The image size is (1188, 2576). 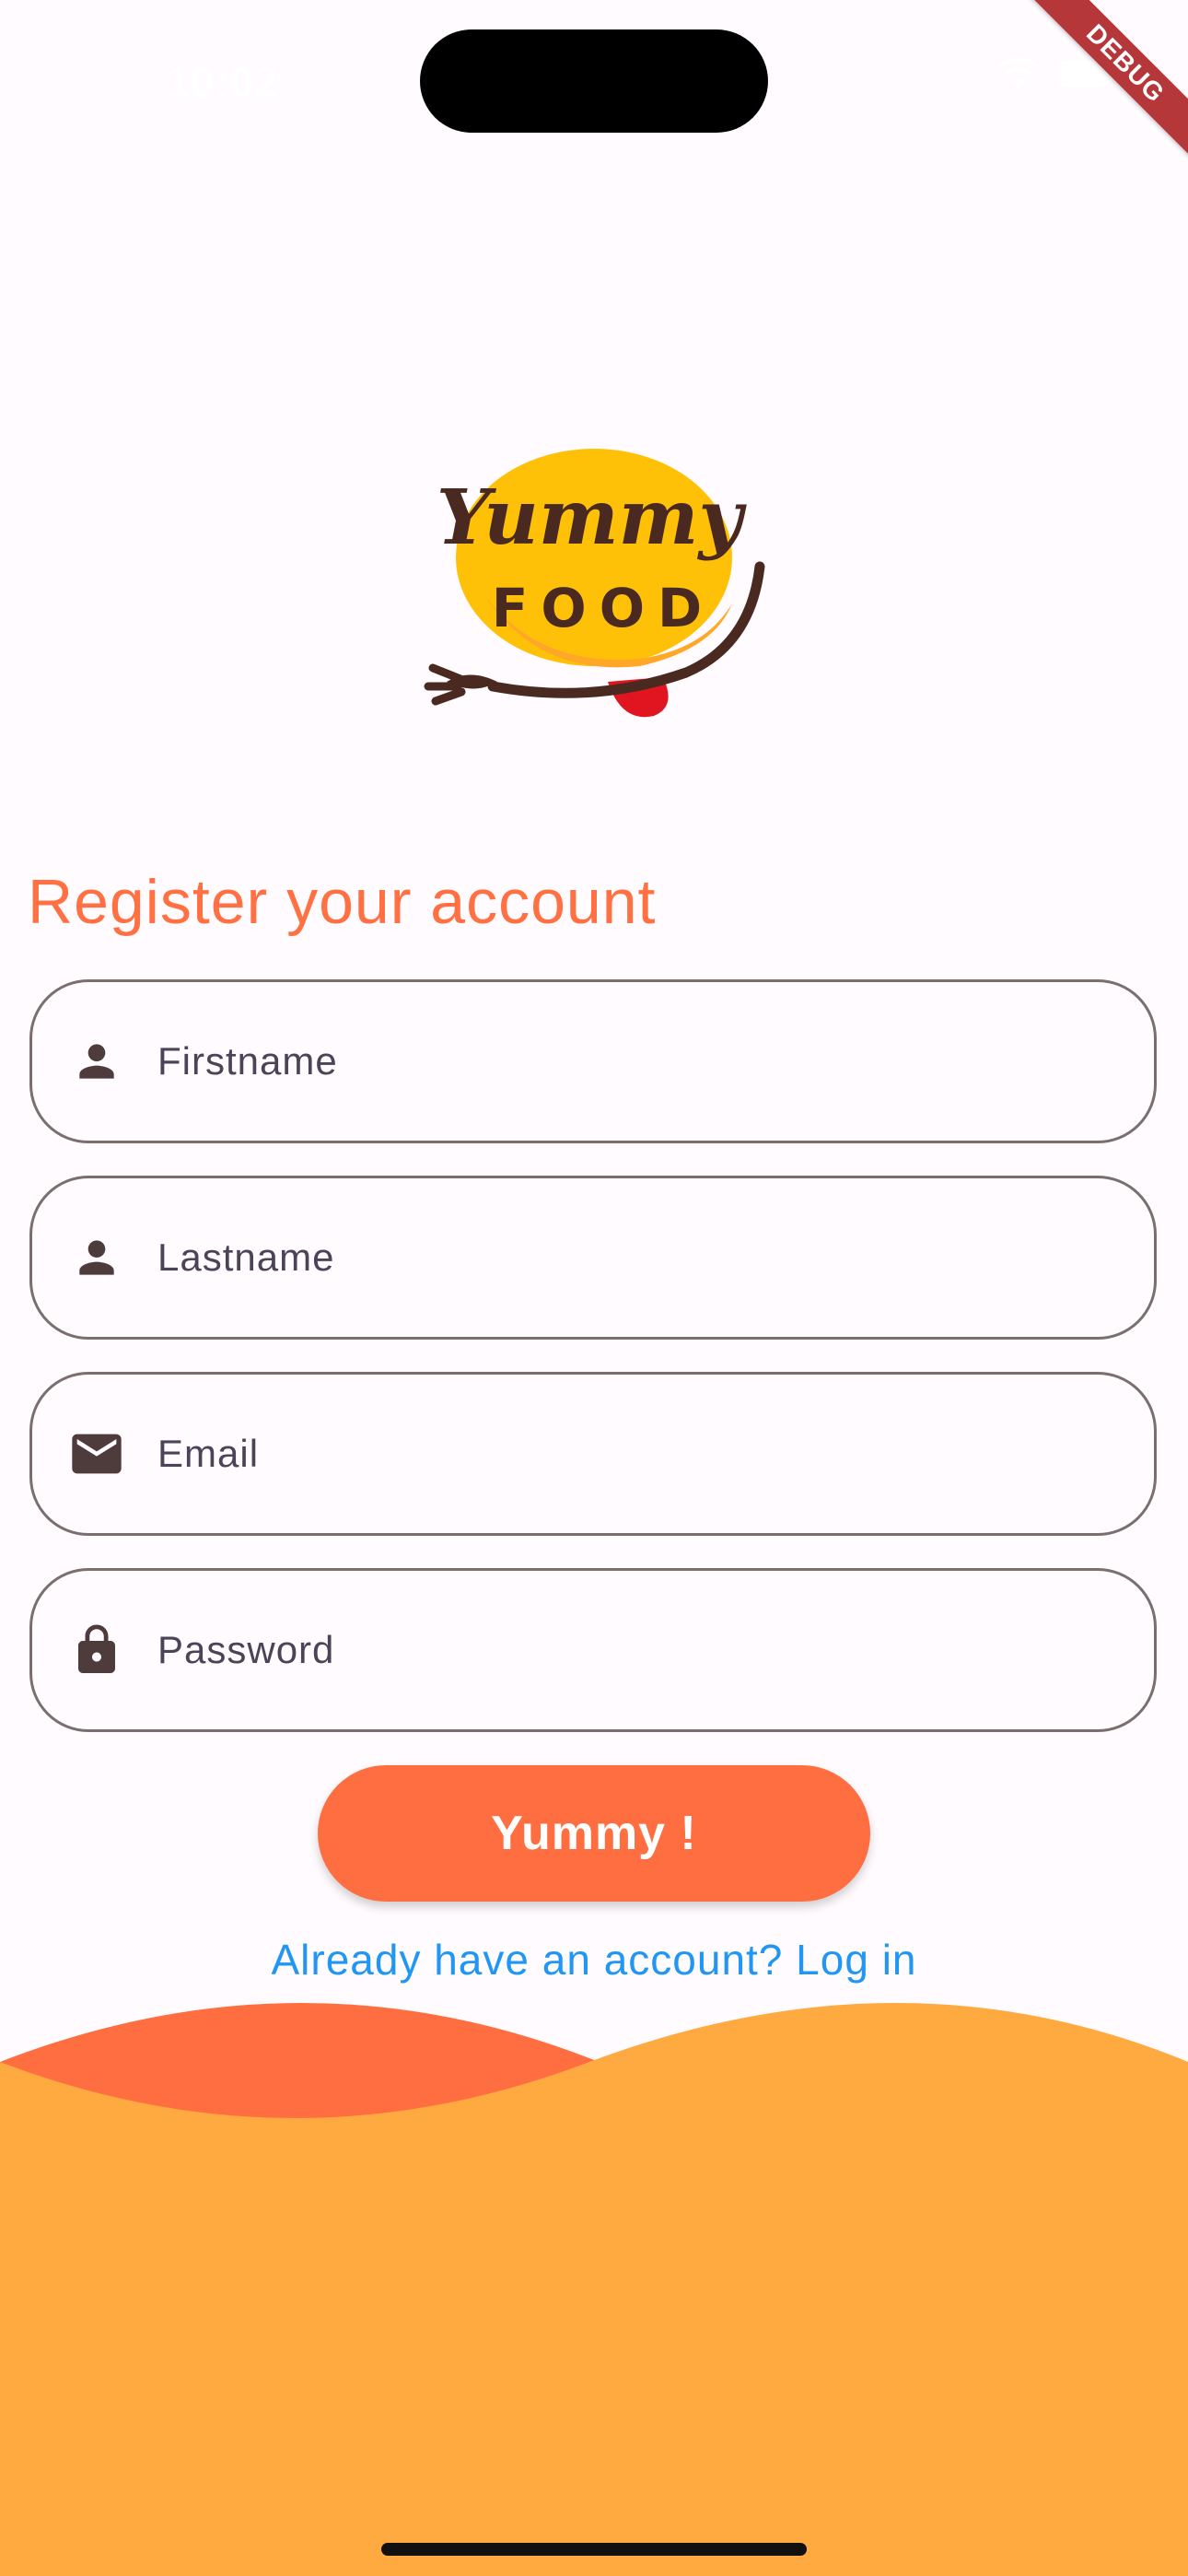 I want to click on logo-text-yummy: Yummy, so click(x=592, y=518).